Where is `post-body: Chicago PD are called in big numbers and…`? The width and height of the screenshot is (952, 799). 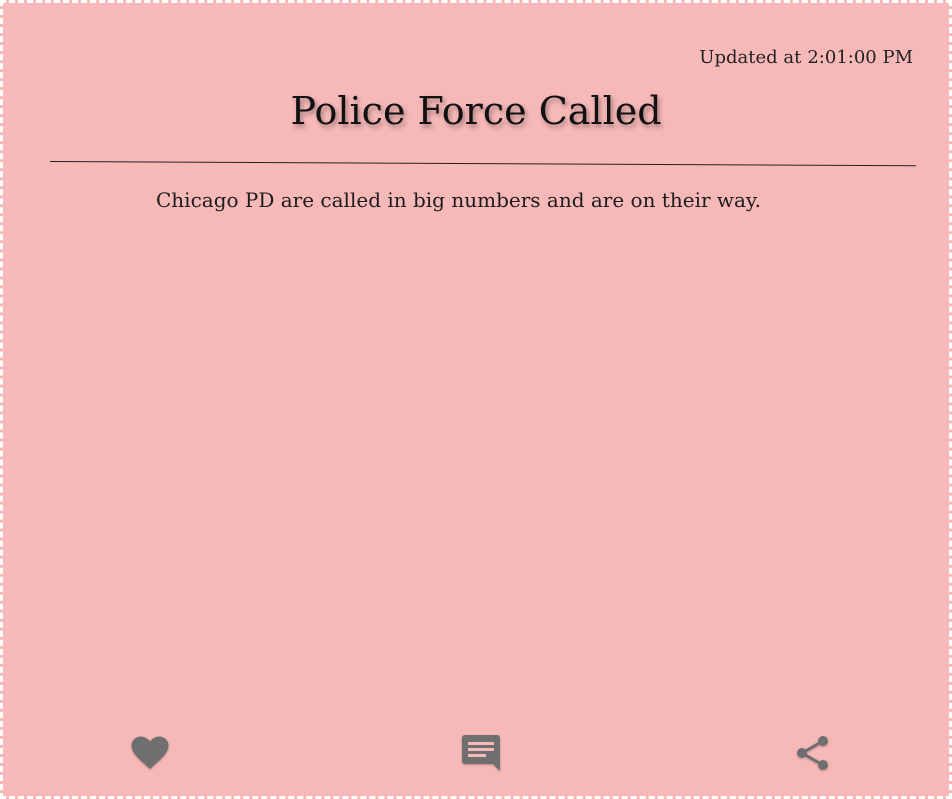
post-body: Chicago PD are called in big numbers and… is located at coordinates (458, 200).